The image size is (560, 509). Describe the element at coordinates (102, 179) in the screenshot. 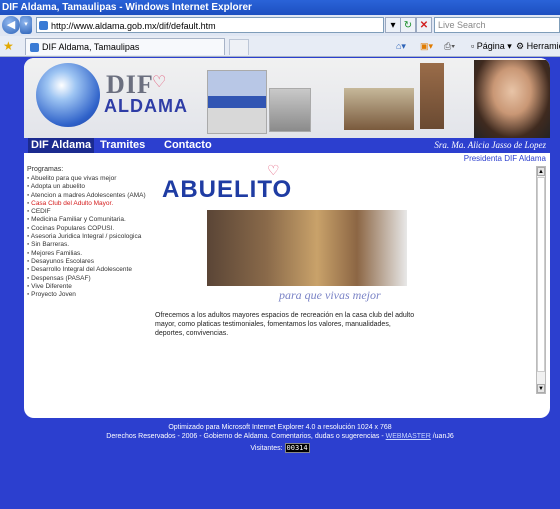

I see `program-link: Abuelito para que vivas mejor` at that location.